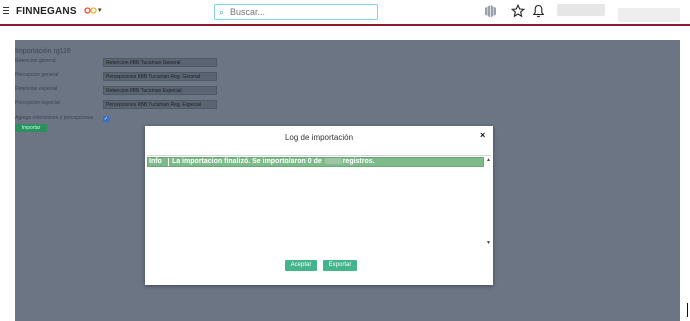 The width and height of the screenshot is (690, 321). I want to click on redacted-count, so click(333, 161).